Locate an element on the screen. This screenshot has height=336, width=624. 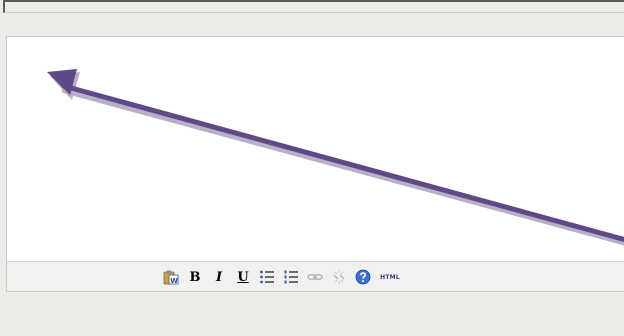
numbered-list-icon is located at coordinates (291, 277).